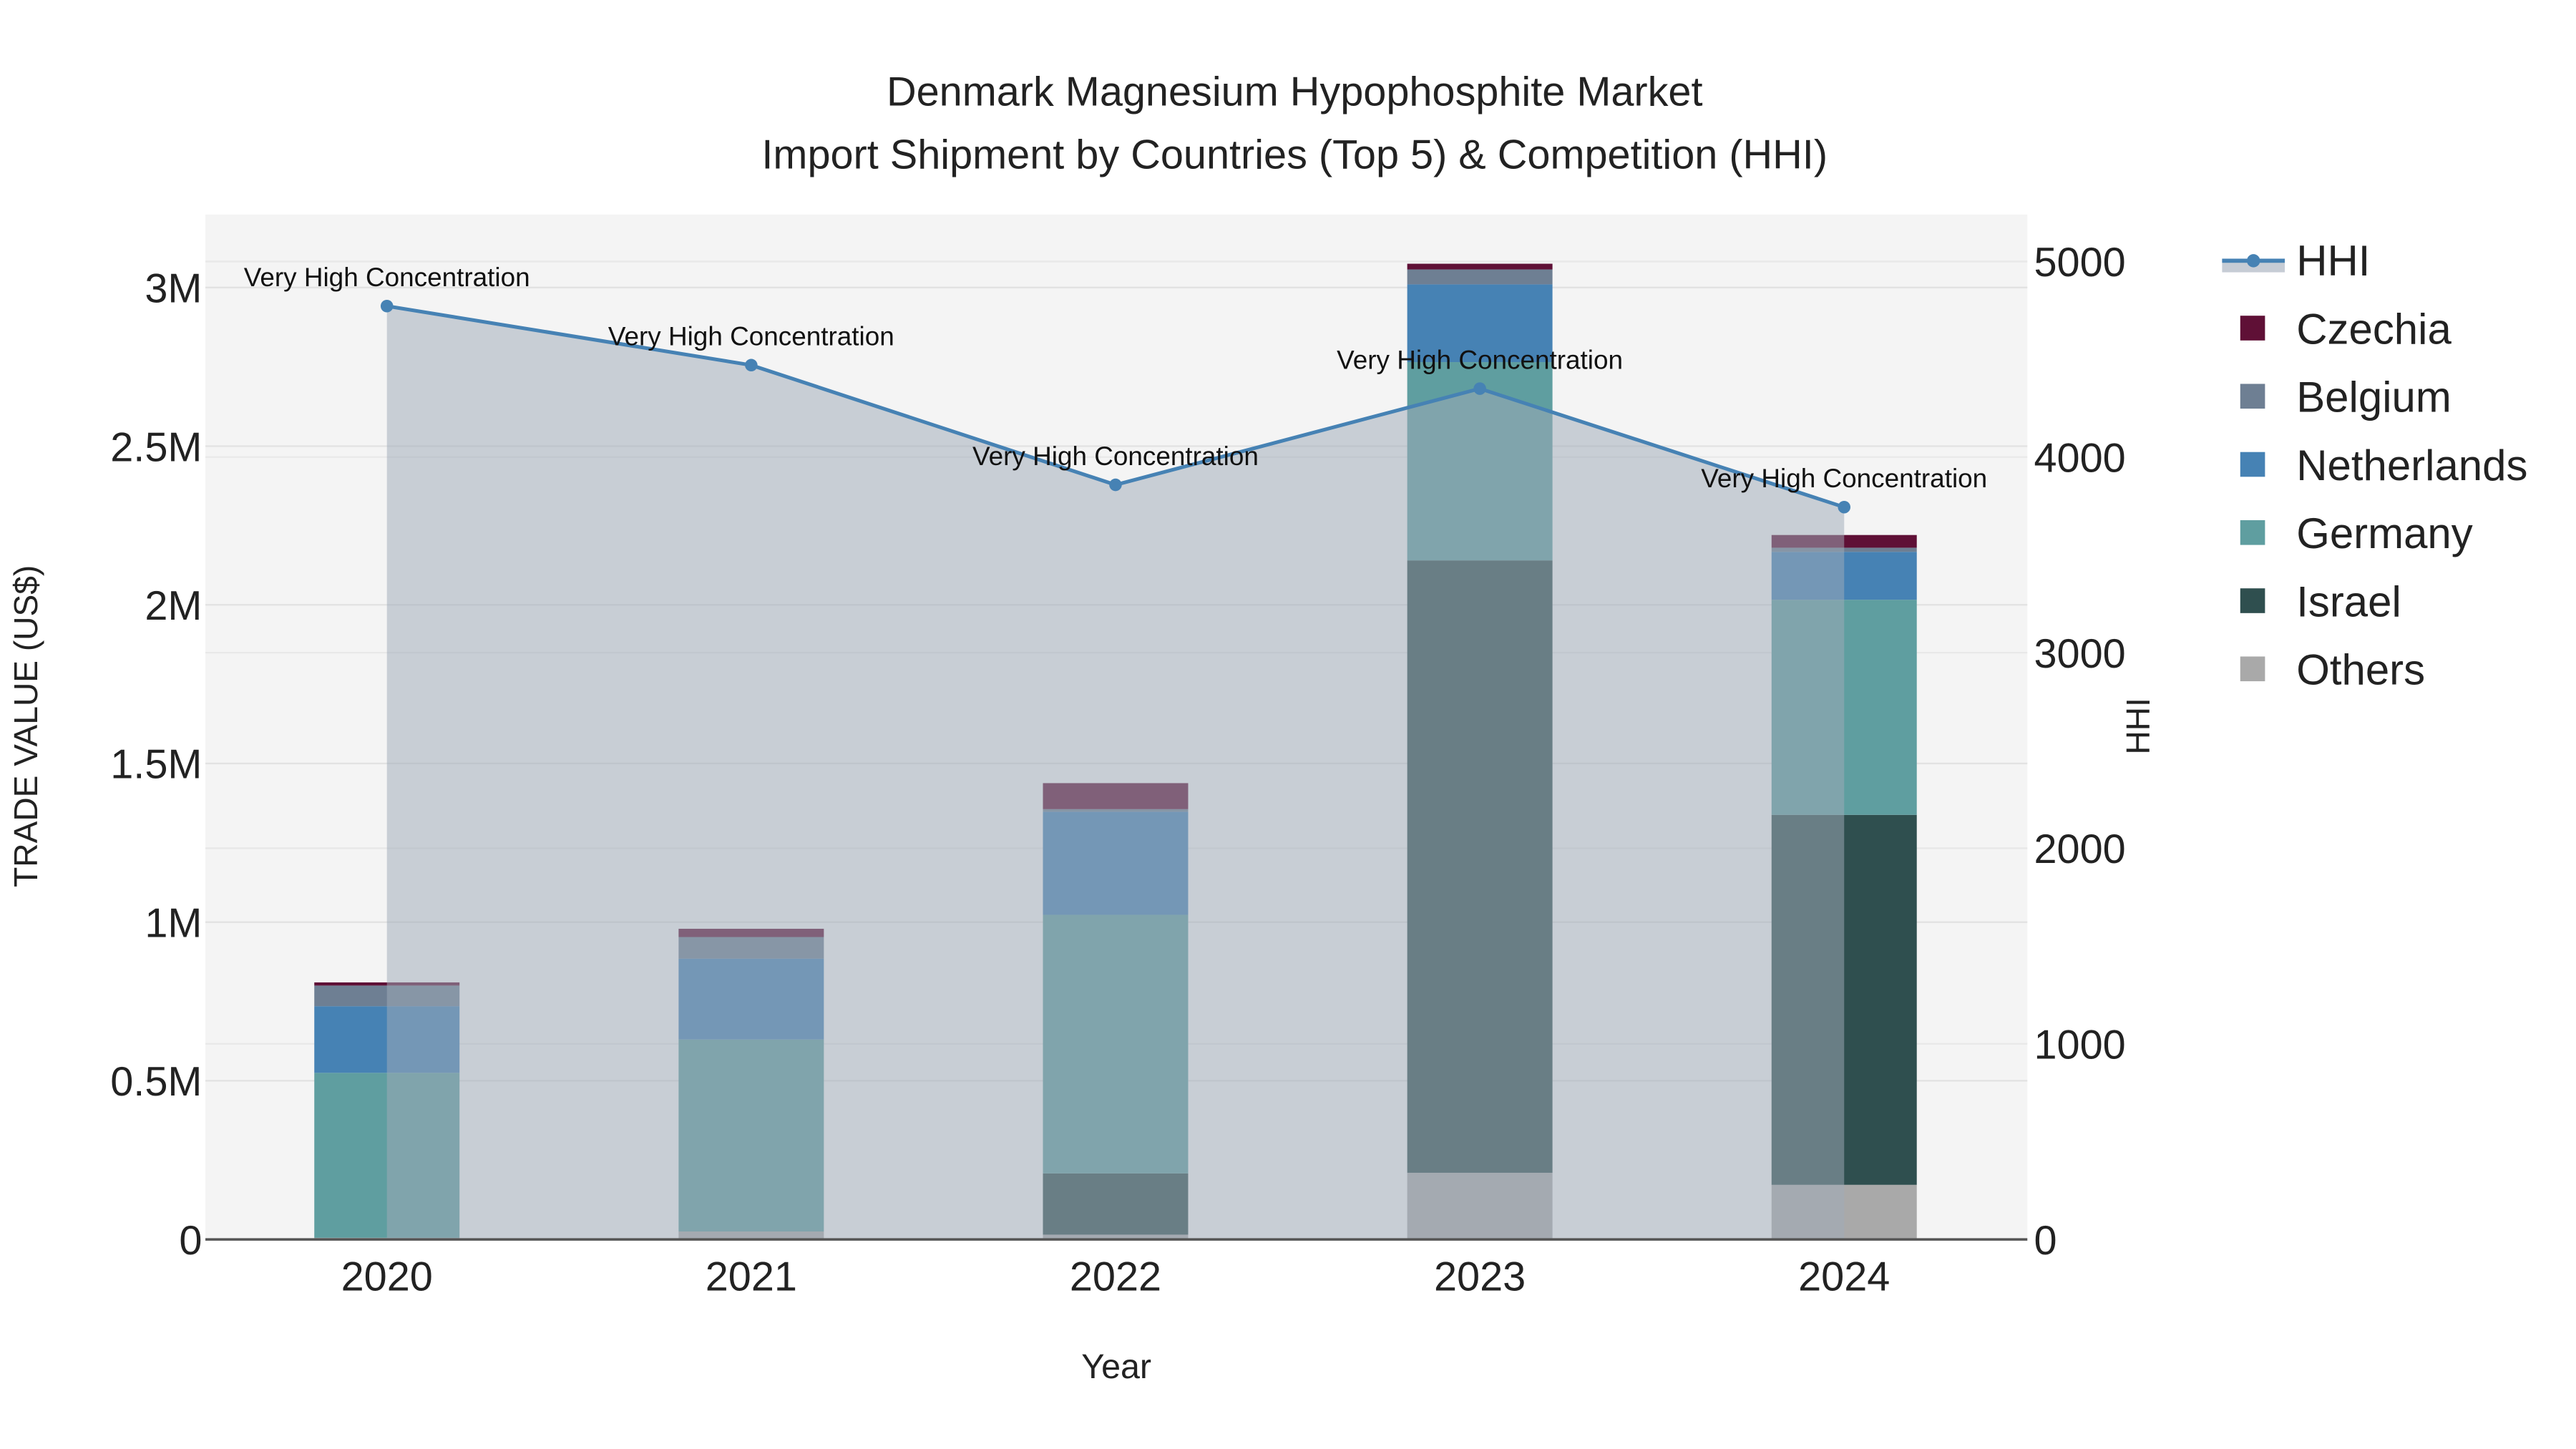 This screenshot has width=2576, height=1449. What do you see at coordinates (387, 1277) in the screenshot?
I see `x-tick-label: 2020` at bounding box center [387, 1277].